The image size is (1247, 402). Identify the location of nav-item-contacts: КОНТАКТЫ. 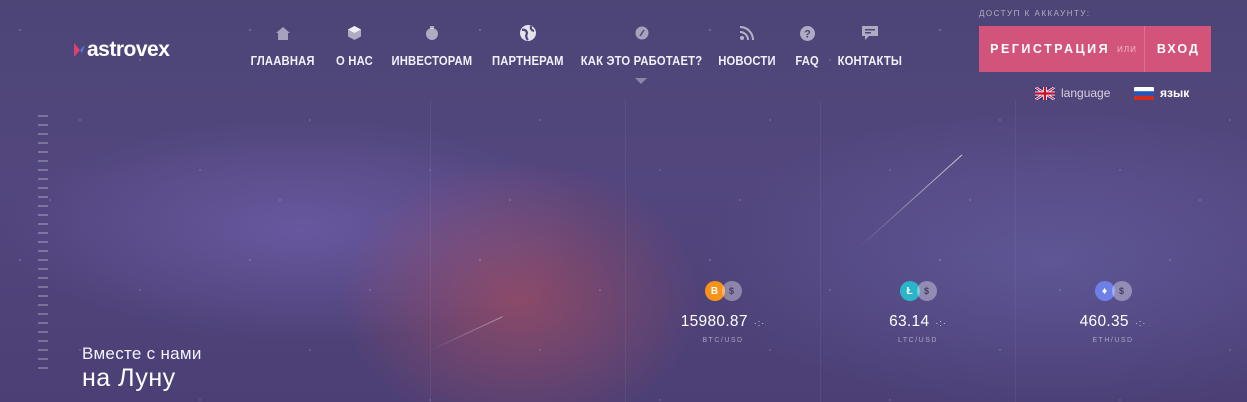
(870, 46).